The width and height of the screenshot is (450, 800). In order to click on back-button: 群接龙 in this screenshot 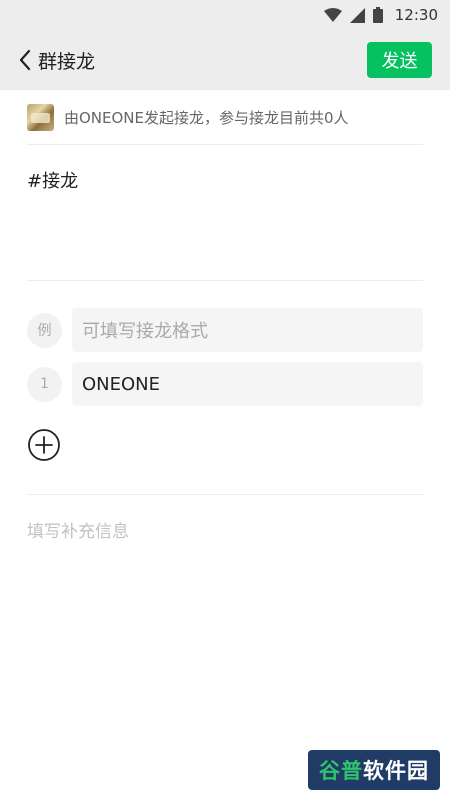, I will do `click(56, 60)`.